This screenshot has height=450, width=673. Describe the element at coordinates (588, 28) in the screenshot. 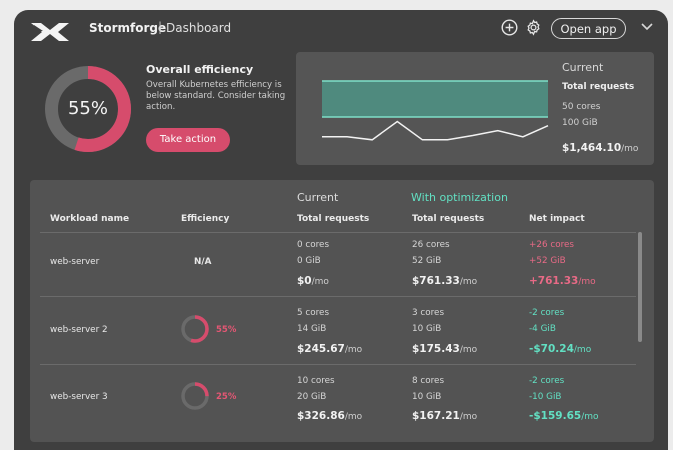

I see `open-app-button: Open app` at that location.